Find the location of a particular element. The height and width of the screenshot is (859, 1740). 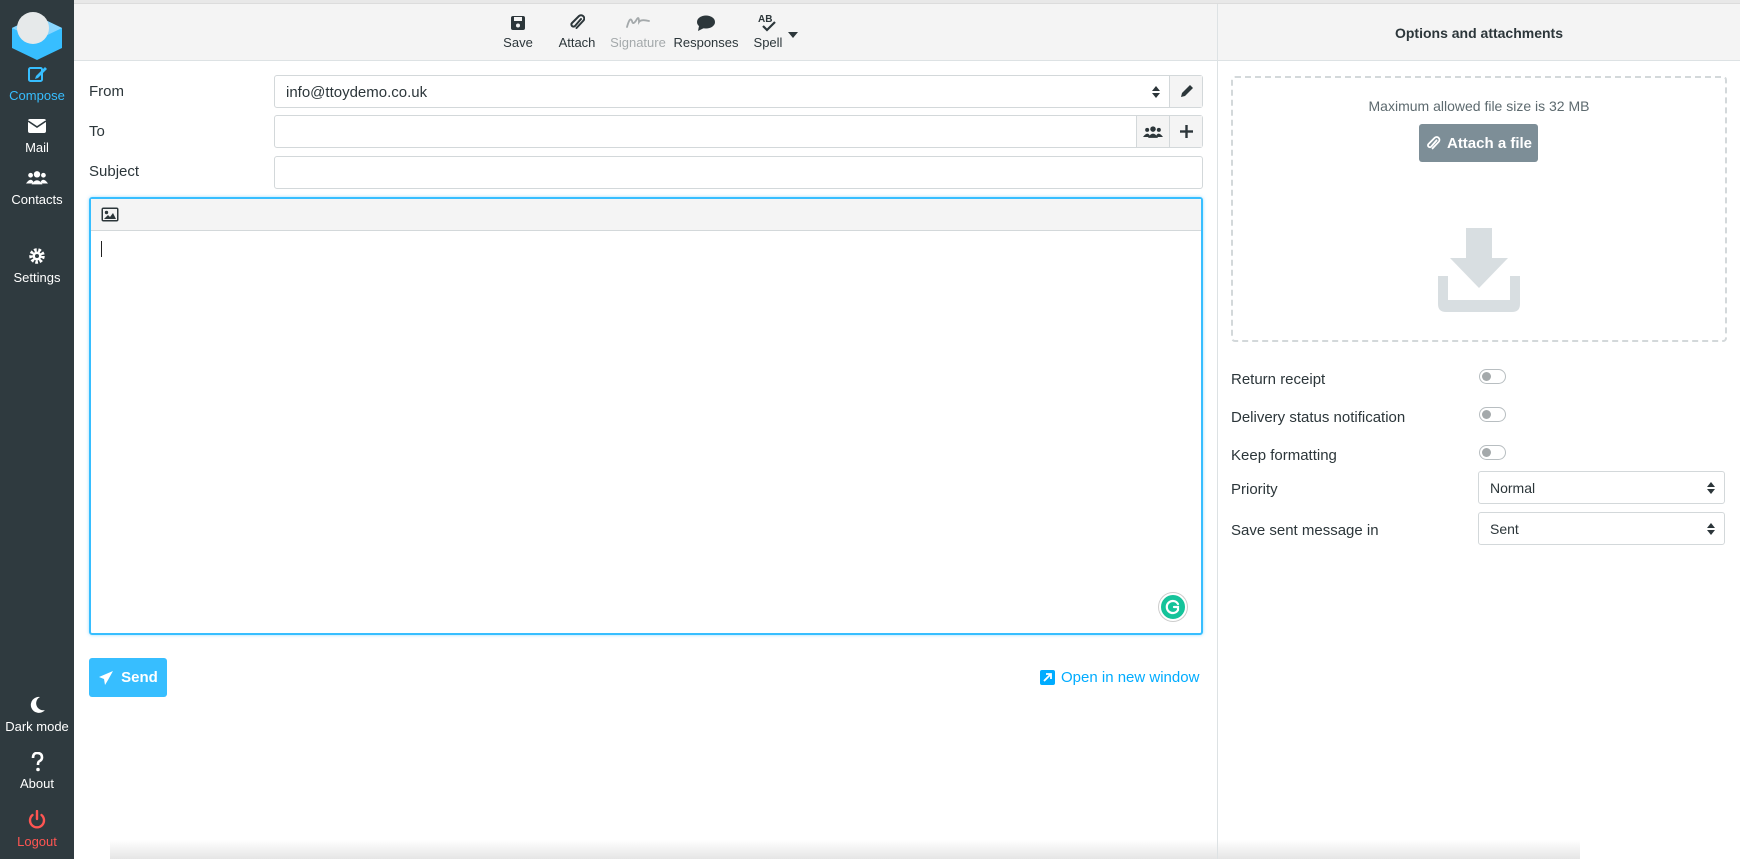

nav-label: About is located at coordinates (37, 783).